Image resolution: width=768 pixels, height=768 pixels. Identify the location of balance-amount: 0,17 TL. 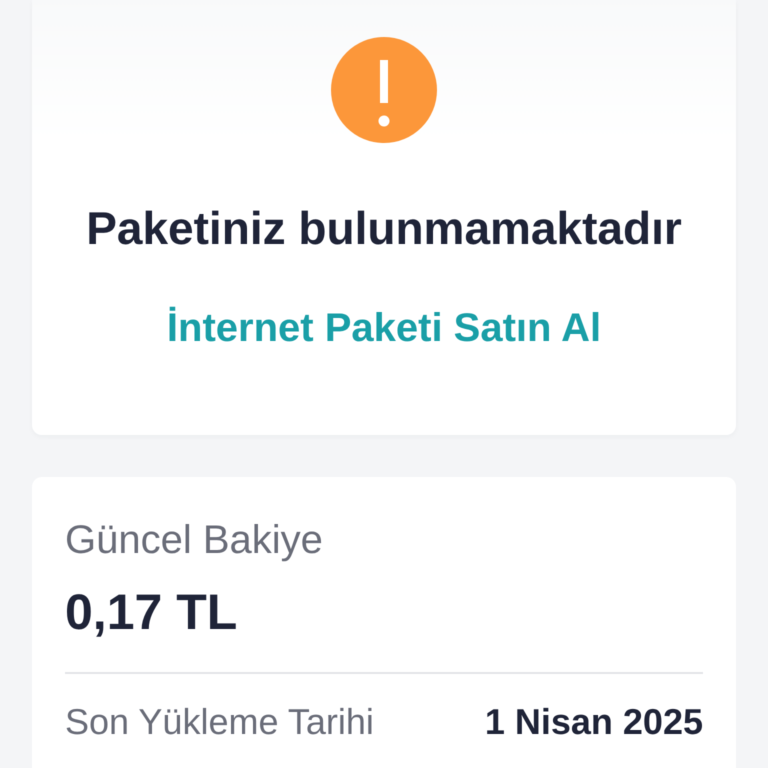
(151, 612).